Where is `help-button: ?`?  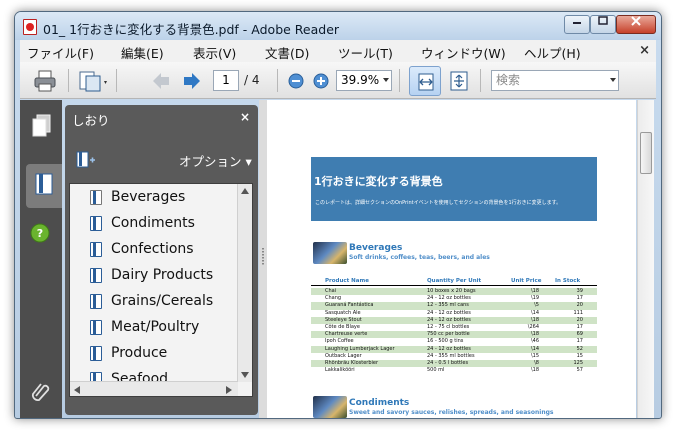 help-button: ? is located at coordinates (41, 234).